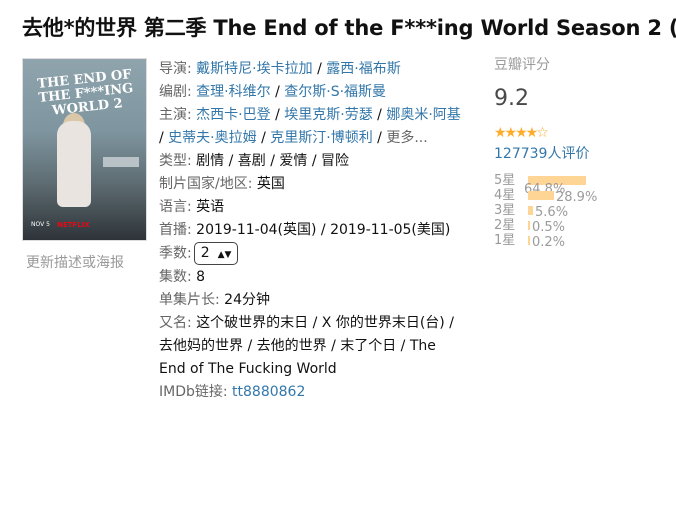 The image size is (676, 510). I want to click on genre-value: 剧情 / 喜剧 / 爱情 / 冒险, so click(273, 161).